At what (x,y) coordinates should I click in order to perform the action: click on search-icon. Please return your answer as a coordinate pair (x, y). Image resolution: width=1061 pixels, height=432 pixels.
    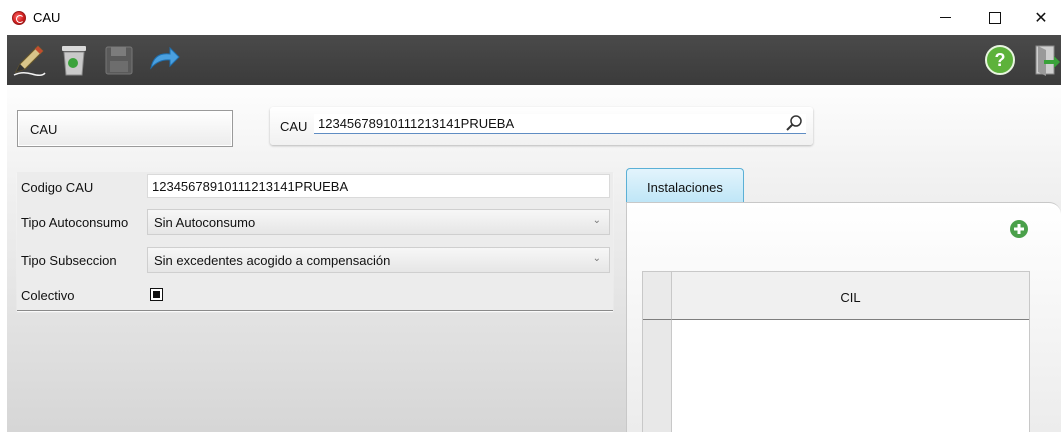
    Looking at the image, I should click on (794, 123).